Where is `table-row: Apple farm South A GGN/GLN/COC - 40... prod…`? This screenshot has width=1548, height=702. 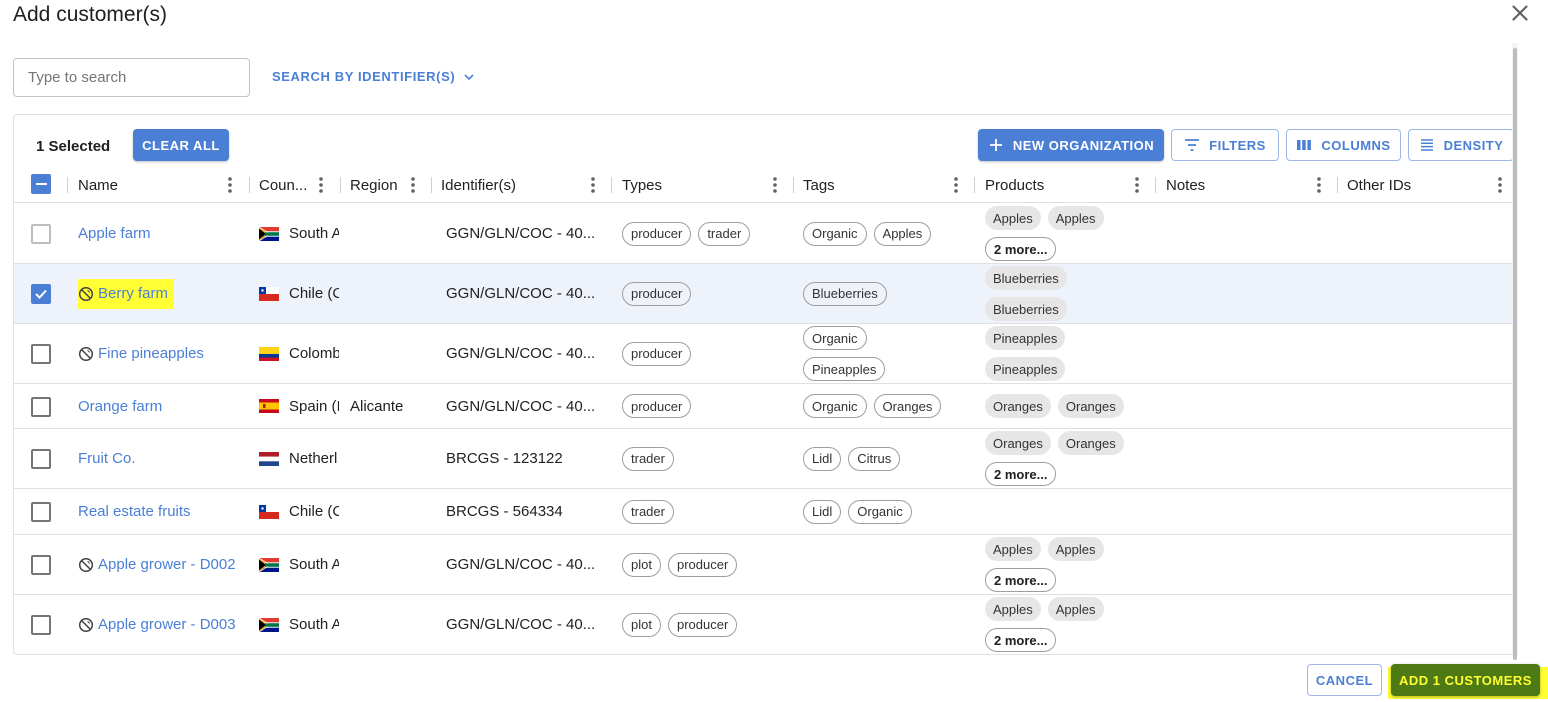
table-row: Apple farm South A GGN/GLN/COC - 40... prod… is located at coordinates (763, 234).